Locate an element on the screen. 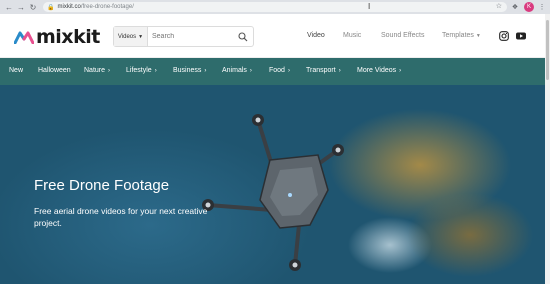 This screenshot has width=550, height=284. nav-templates-label: Templates is located at coordinates (458, 35).